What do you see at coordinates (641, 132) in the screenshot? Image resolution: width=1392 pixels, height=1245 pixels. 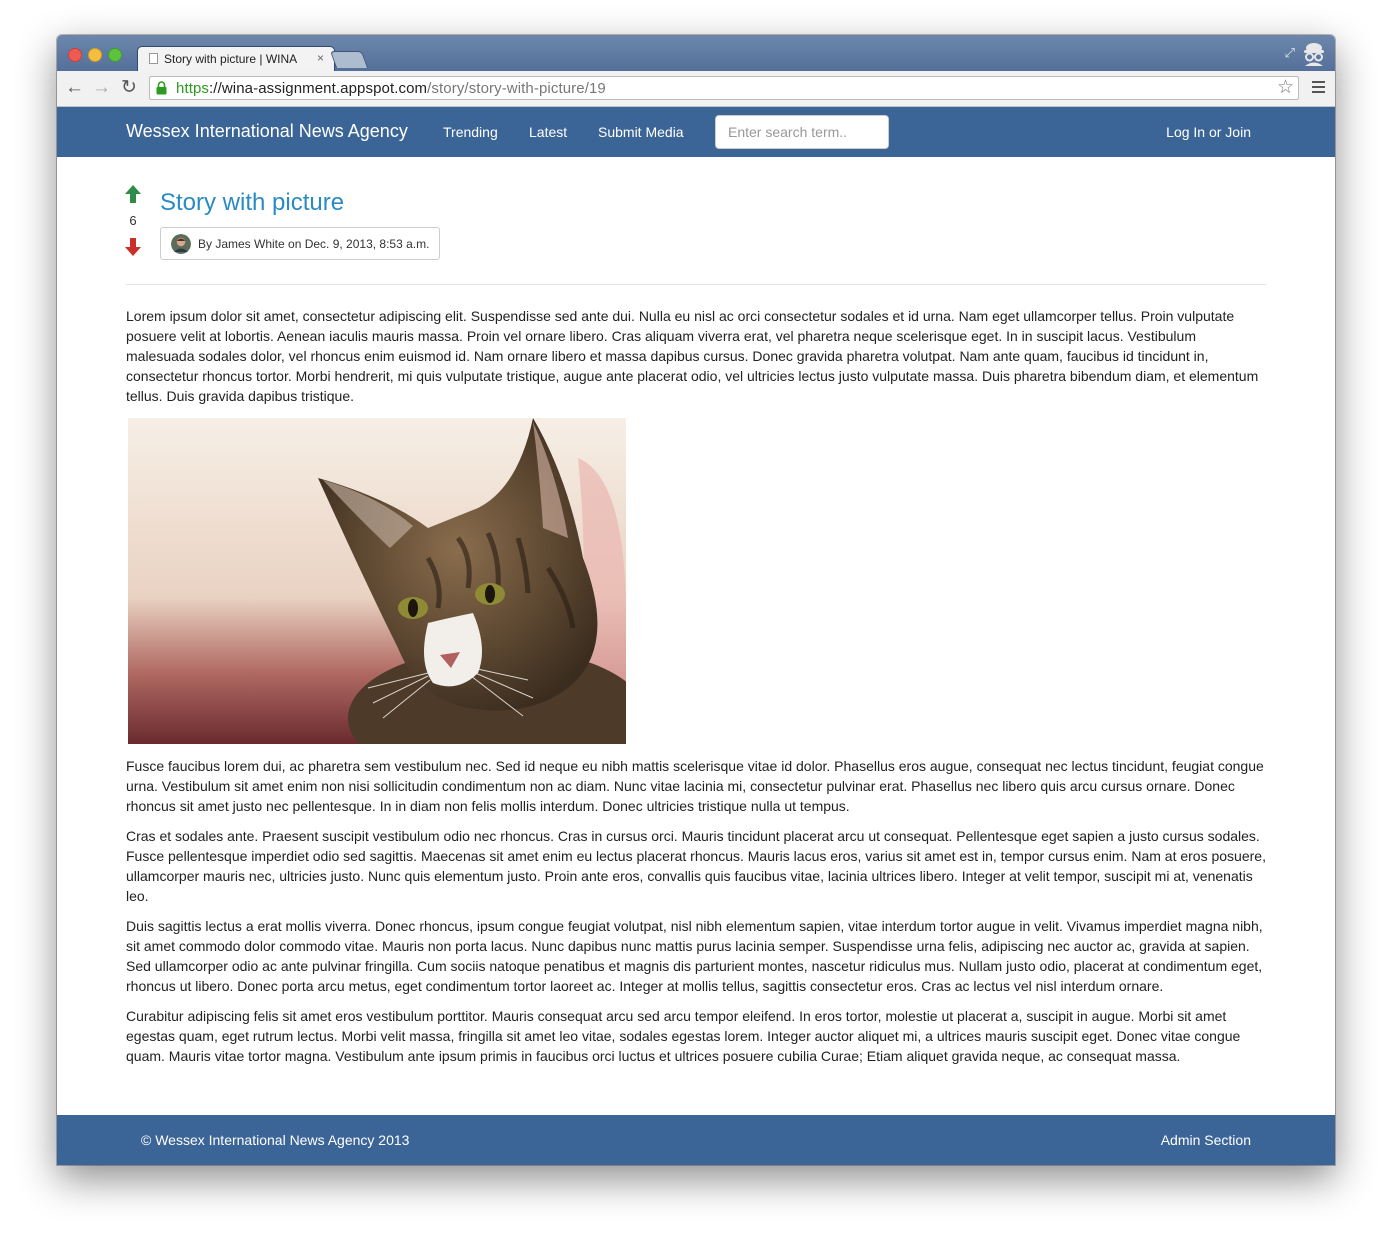 I see `nav-link-submit-media: Submit Media` at bounding box center [641, 132].